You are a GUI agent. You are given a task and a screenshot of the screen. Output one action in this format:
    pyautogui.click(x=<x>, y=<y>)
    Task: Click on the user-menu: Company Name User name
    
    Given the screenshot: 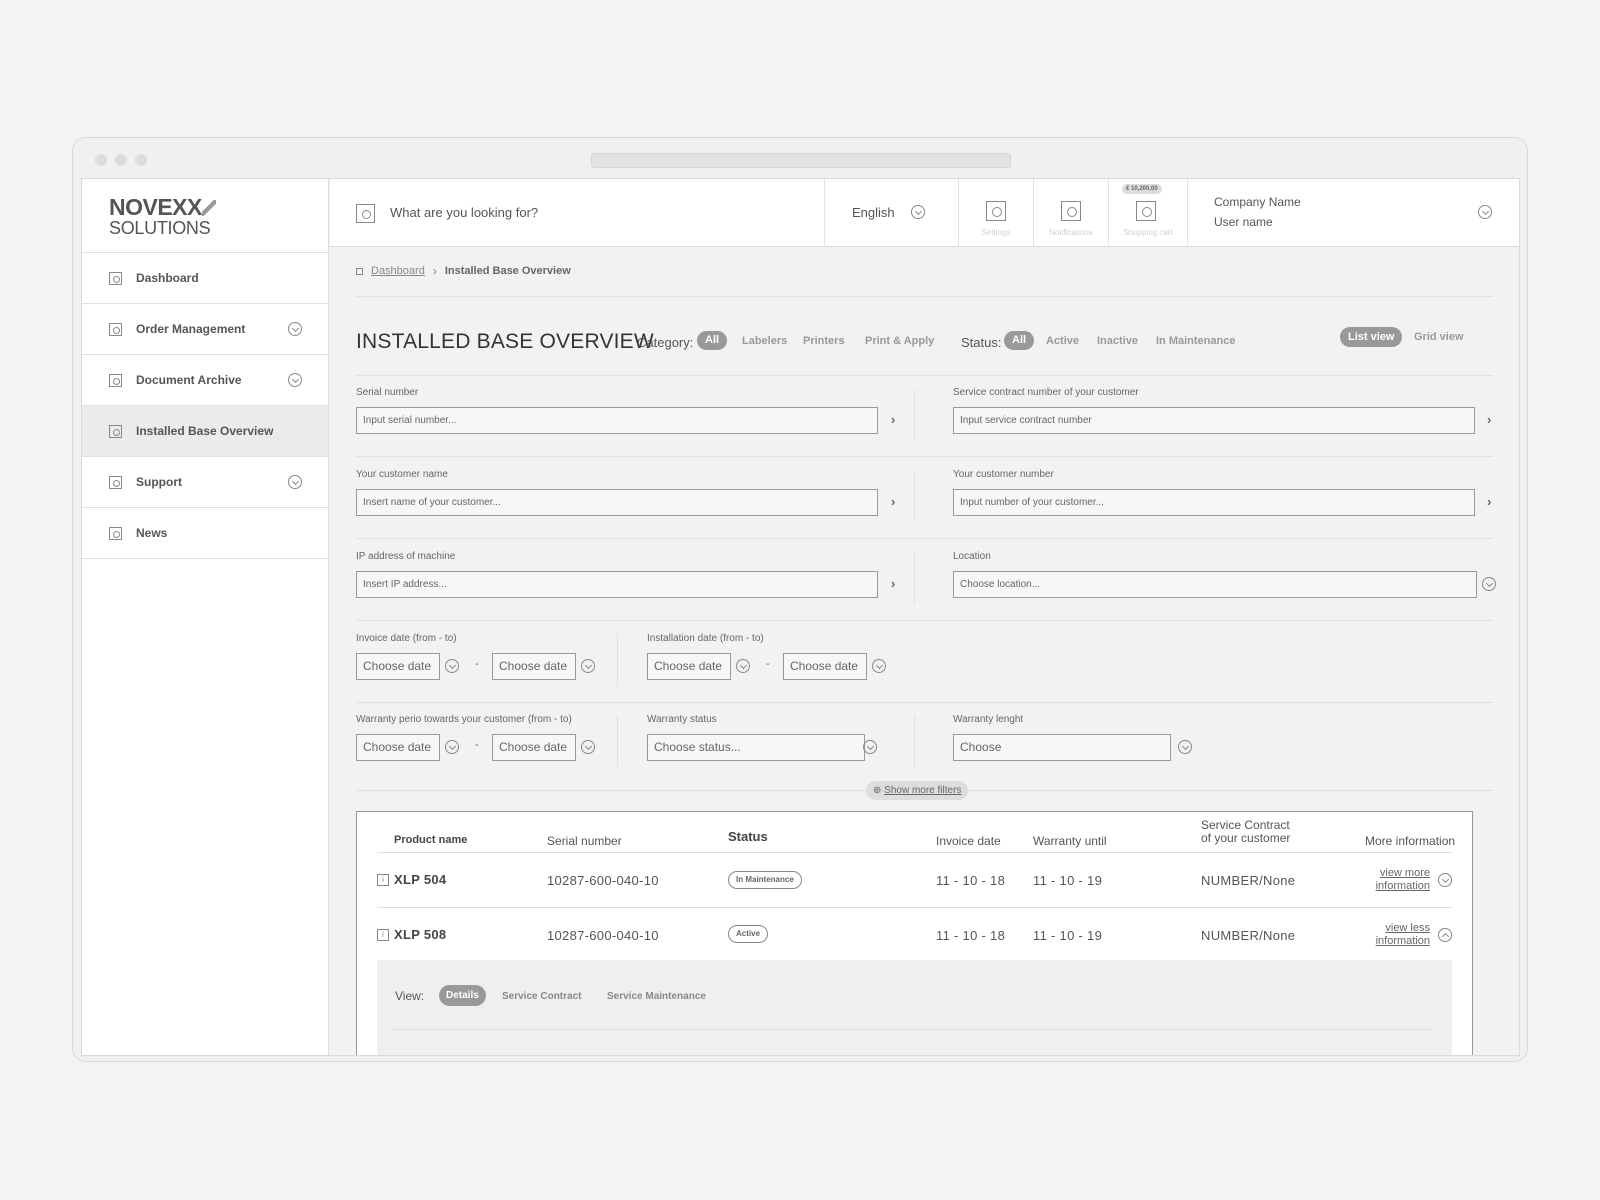 What is the action you would take?
    pyautogui.click(x=1353, y=213)
    